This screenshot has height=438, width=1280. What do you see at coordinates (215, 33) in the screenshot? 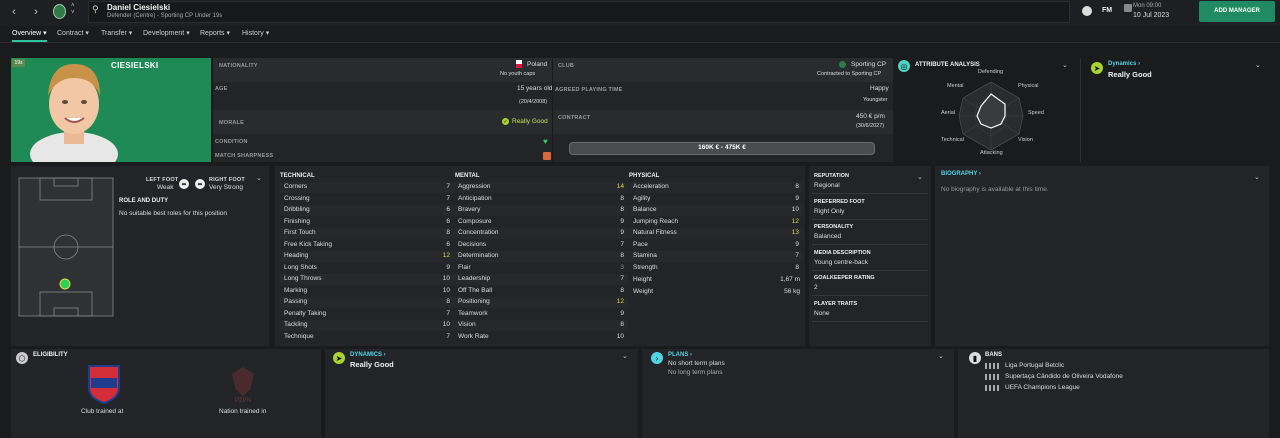
I see `tab-reports: Reports ▾` at bounding box center [215, 33].